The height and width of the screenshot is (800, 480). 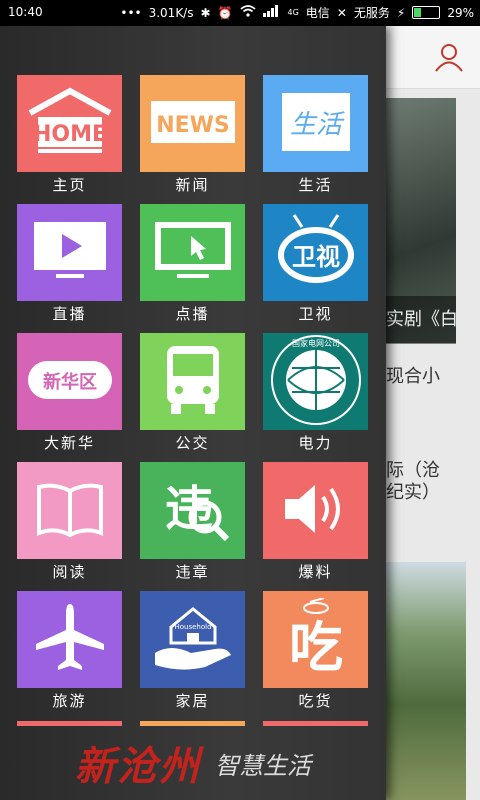 I want to click on menu-tile-label: 吃货, so click(x=315, y=701).